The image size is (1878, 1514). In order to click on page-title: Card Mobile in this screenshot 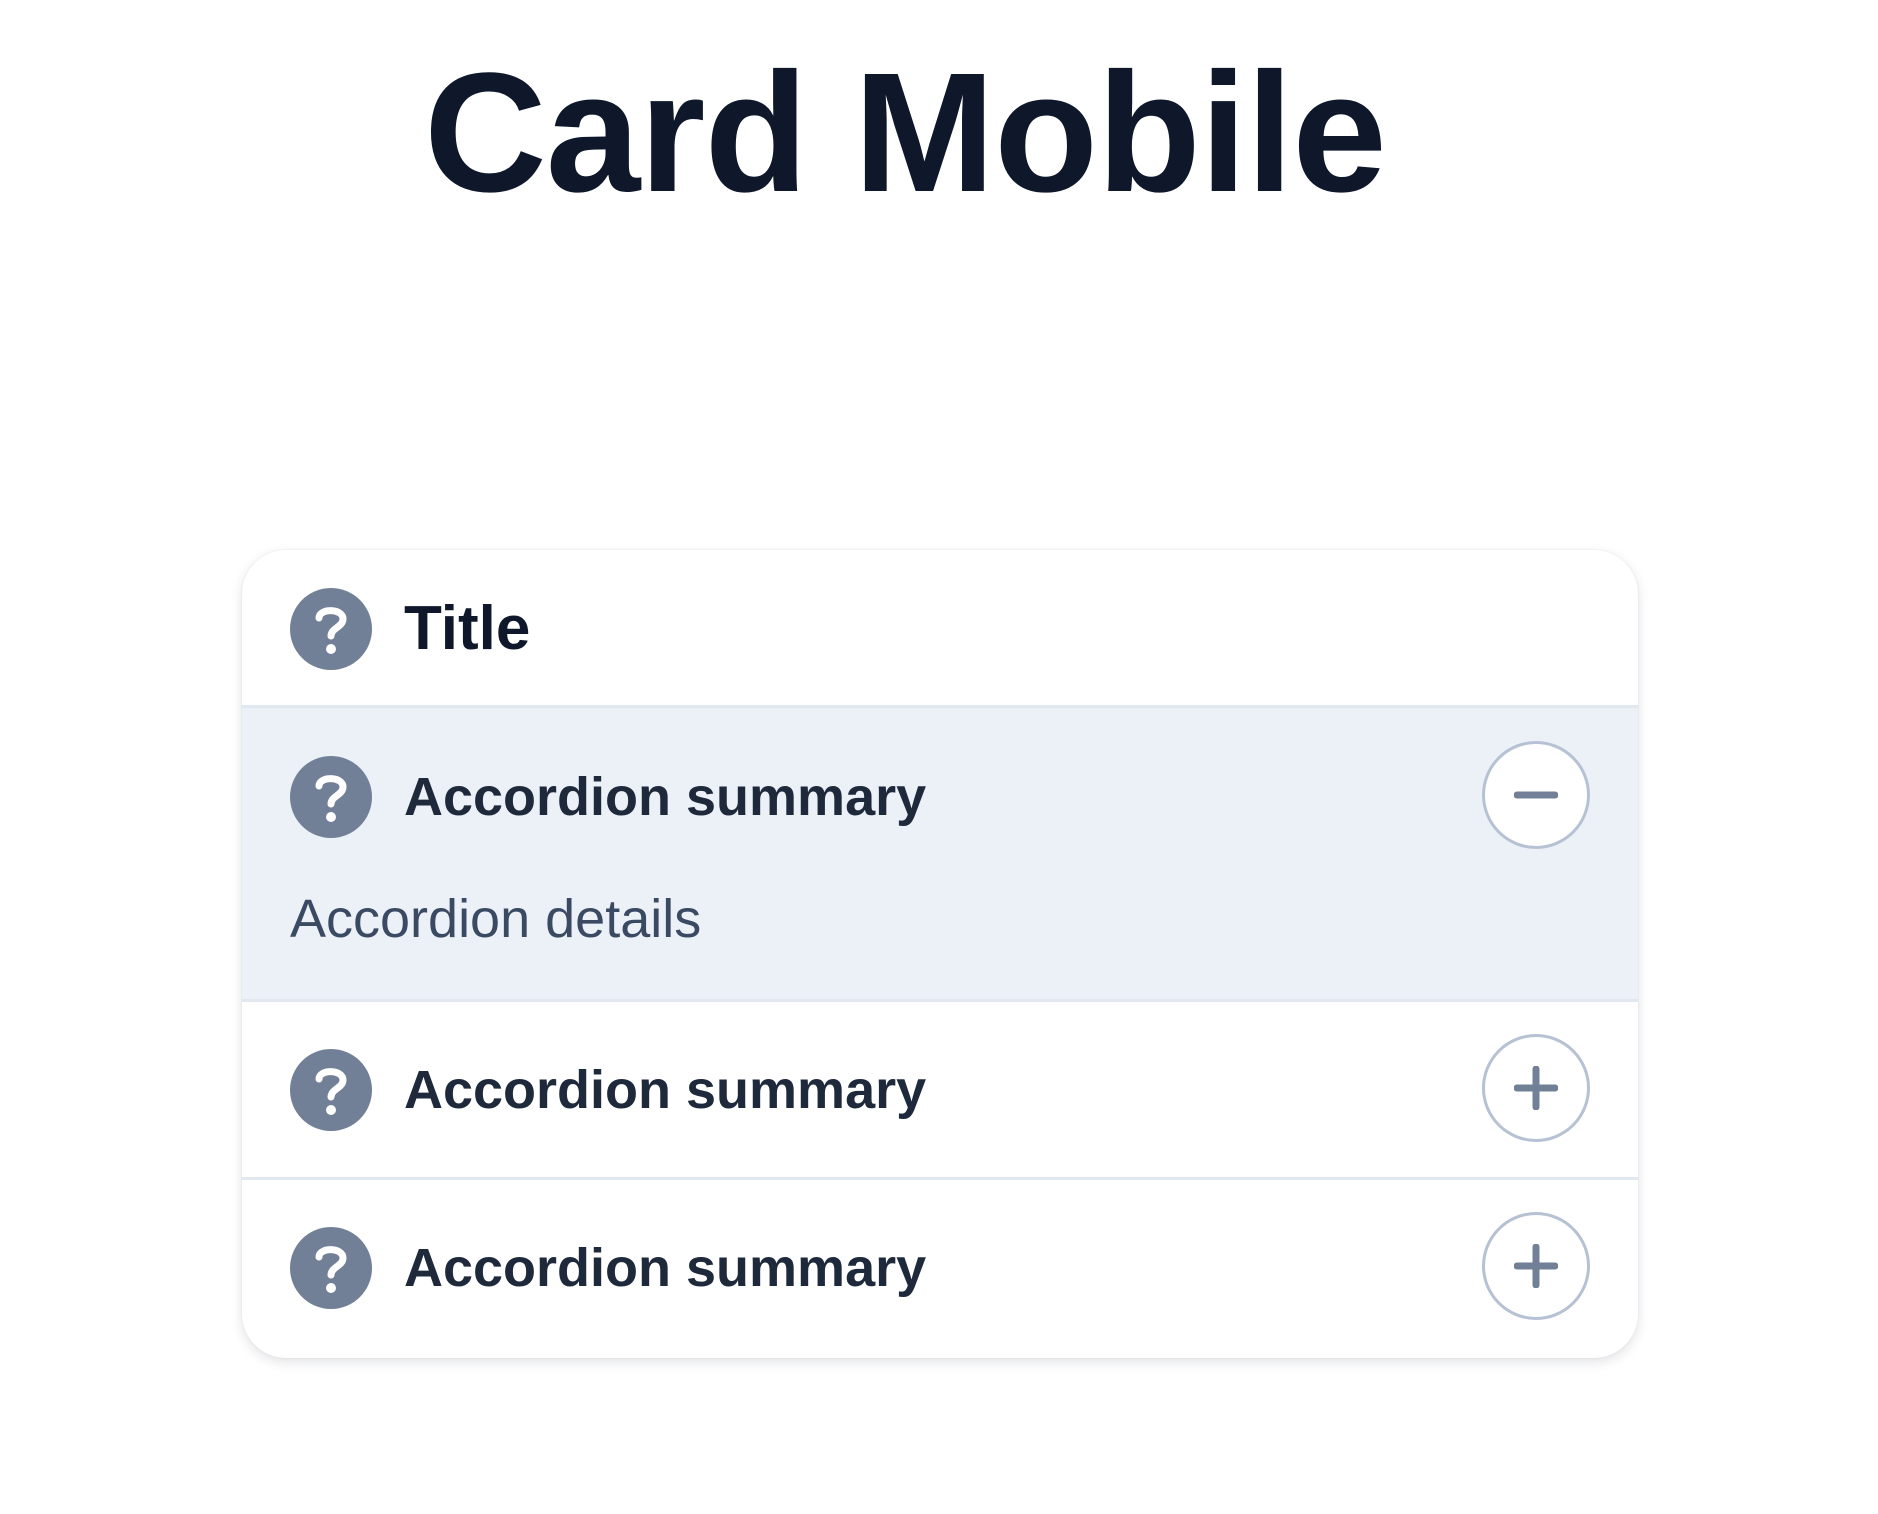, I will do `click(905, 133)`.